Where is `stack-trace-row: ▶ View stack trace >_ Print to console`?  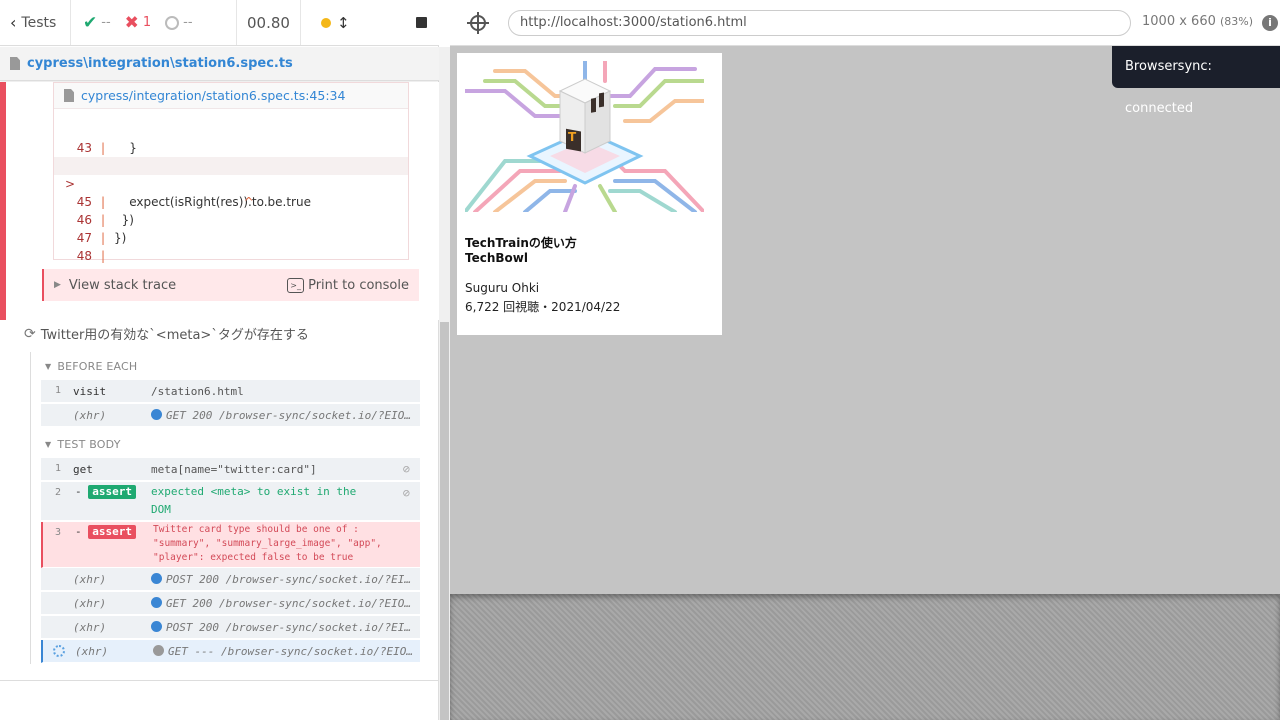
stack-trace-row: ▶ View stack trace >_ Print to console is located at coordinates (230, 285).